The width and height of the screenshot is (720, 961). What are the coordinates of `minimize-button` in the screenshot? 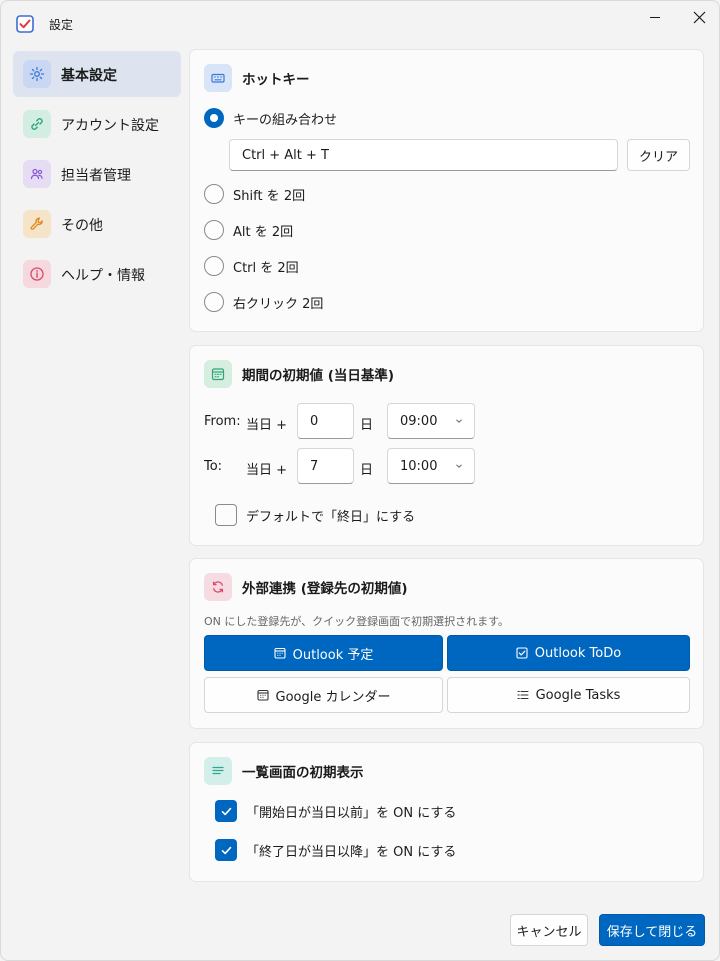 It's located at (655, 17).